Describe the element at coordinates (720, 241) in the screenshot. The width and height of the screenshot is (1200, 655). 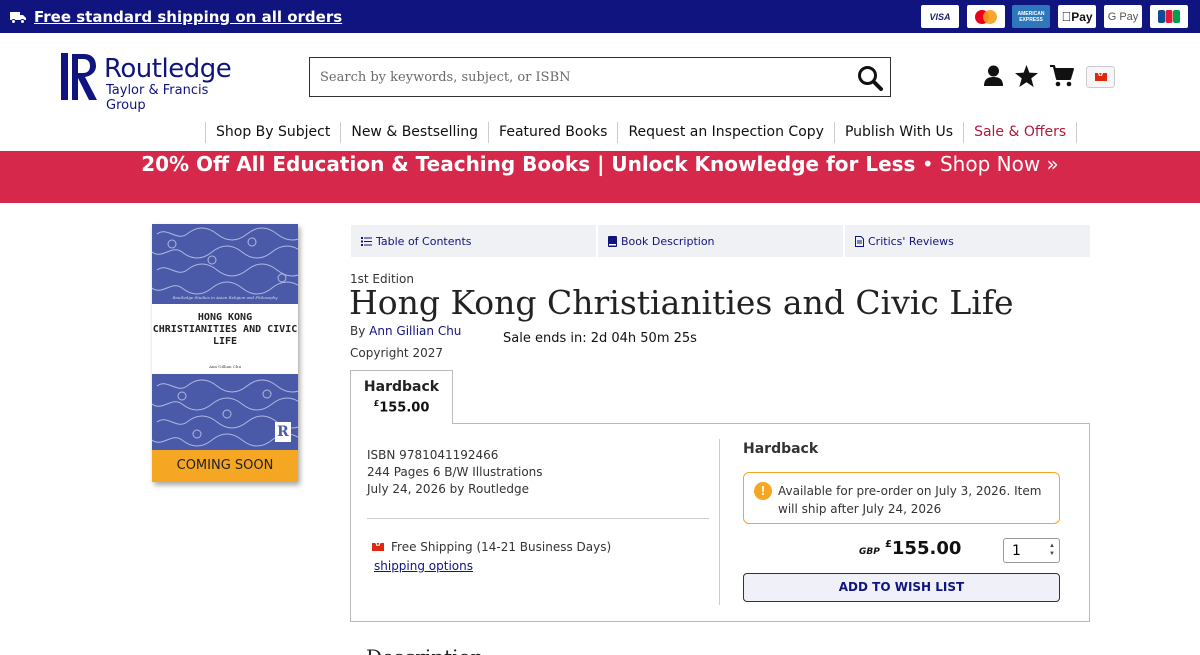
I see `tab-book-description: Book Description` at that location.